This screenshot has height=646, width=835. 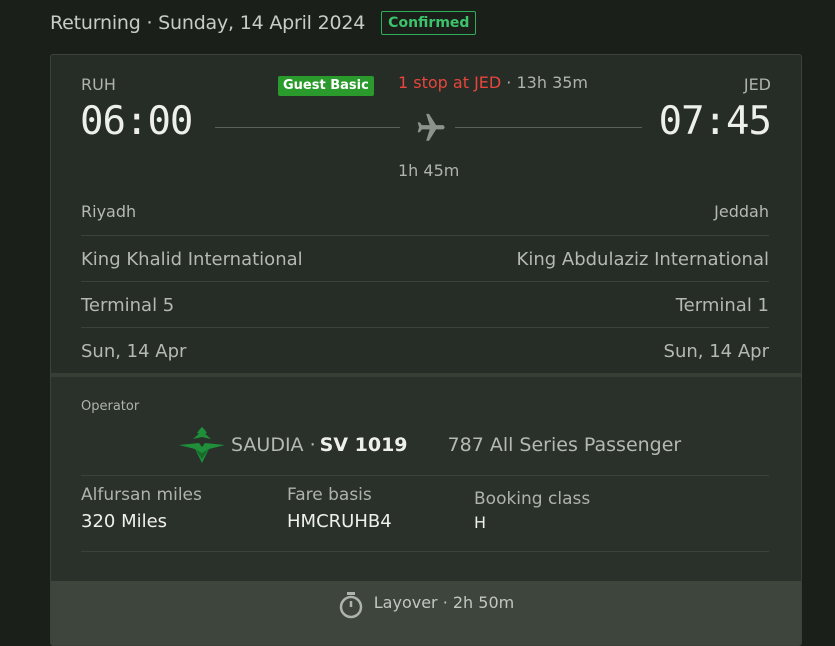 What do you see at coordinates (450, 82) in the screenshot?
I see `stops-text: 1 stop at JED` at bounding box center [450, 82].